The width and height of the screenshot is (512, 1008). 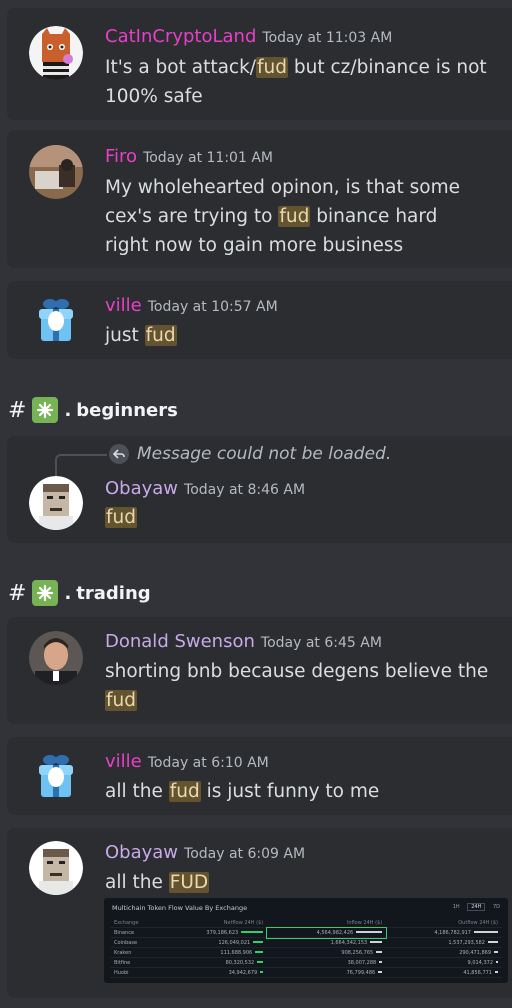 What do you see at coordinates (496, 907) in the screenshot?
I see `tab-7d: 7D` at bounding box center [496, 907].